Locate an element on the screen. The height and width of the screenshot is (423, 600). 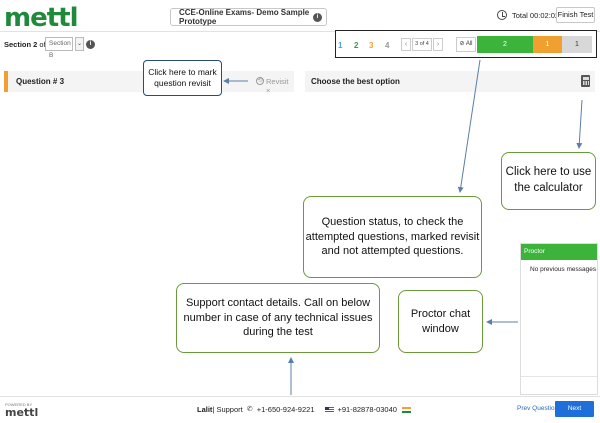
section-info-icon: i is located at coordinates (90, 44).